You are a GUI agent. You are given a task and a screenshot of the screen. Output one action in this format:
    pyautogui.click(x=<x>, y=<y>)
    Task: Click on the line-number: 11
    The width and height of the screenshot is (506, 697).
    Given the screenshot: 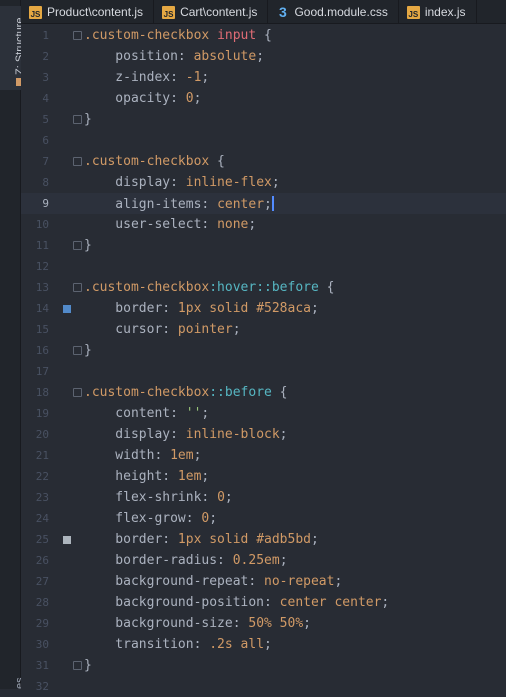 What is the action you would take?
    pyautogui.click(x=42, y=245)
    